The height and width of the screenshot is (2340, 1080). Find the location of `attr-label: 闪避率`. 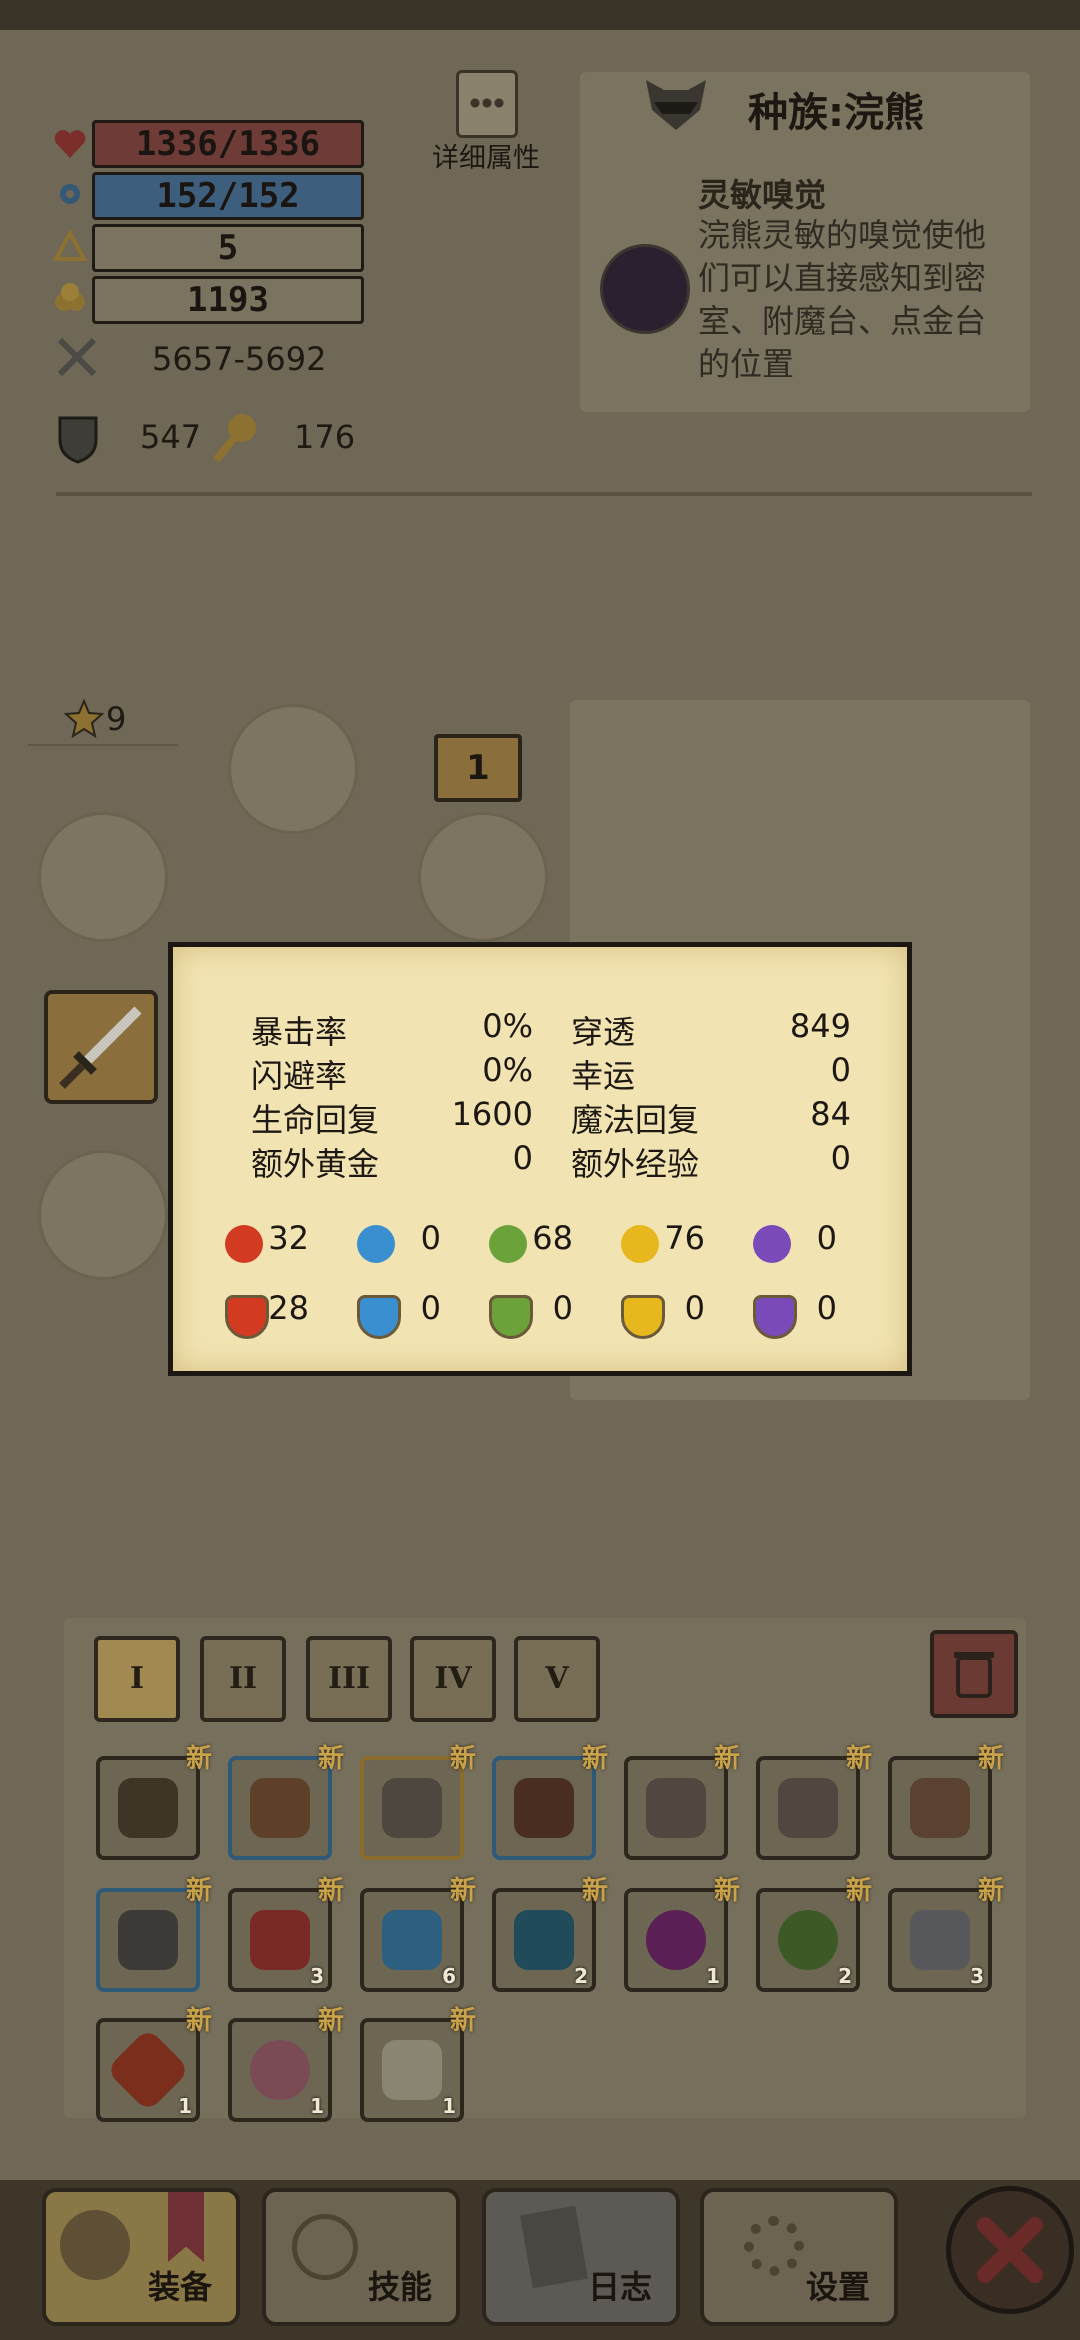

attr-label: 闪避率 is located at coordinates (299, 1076).